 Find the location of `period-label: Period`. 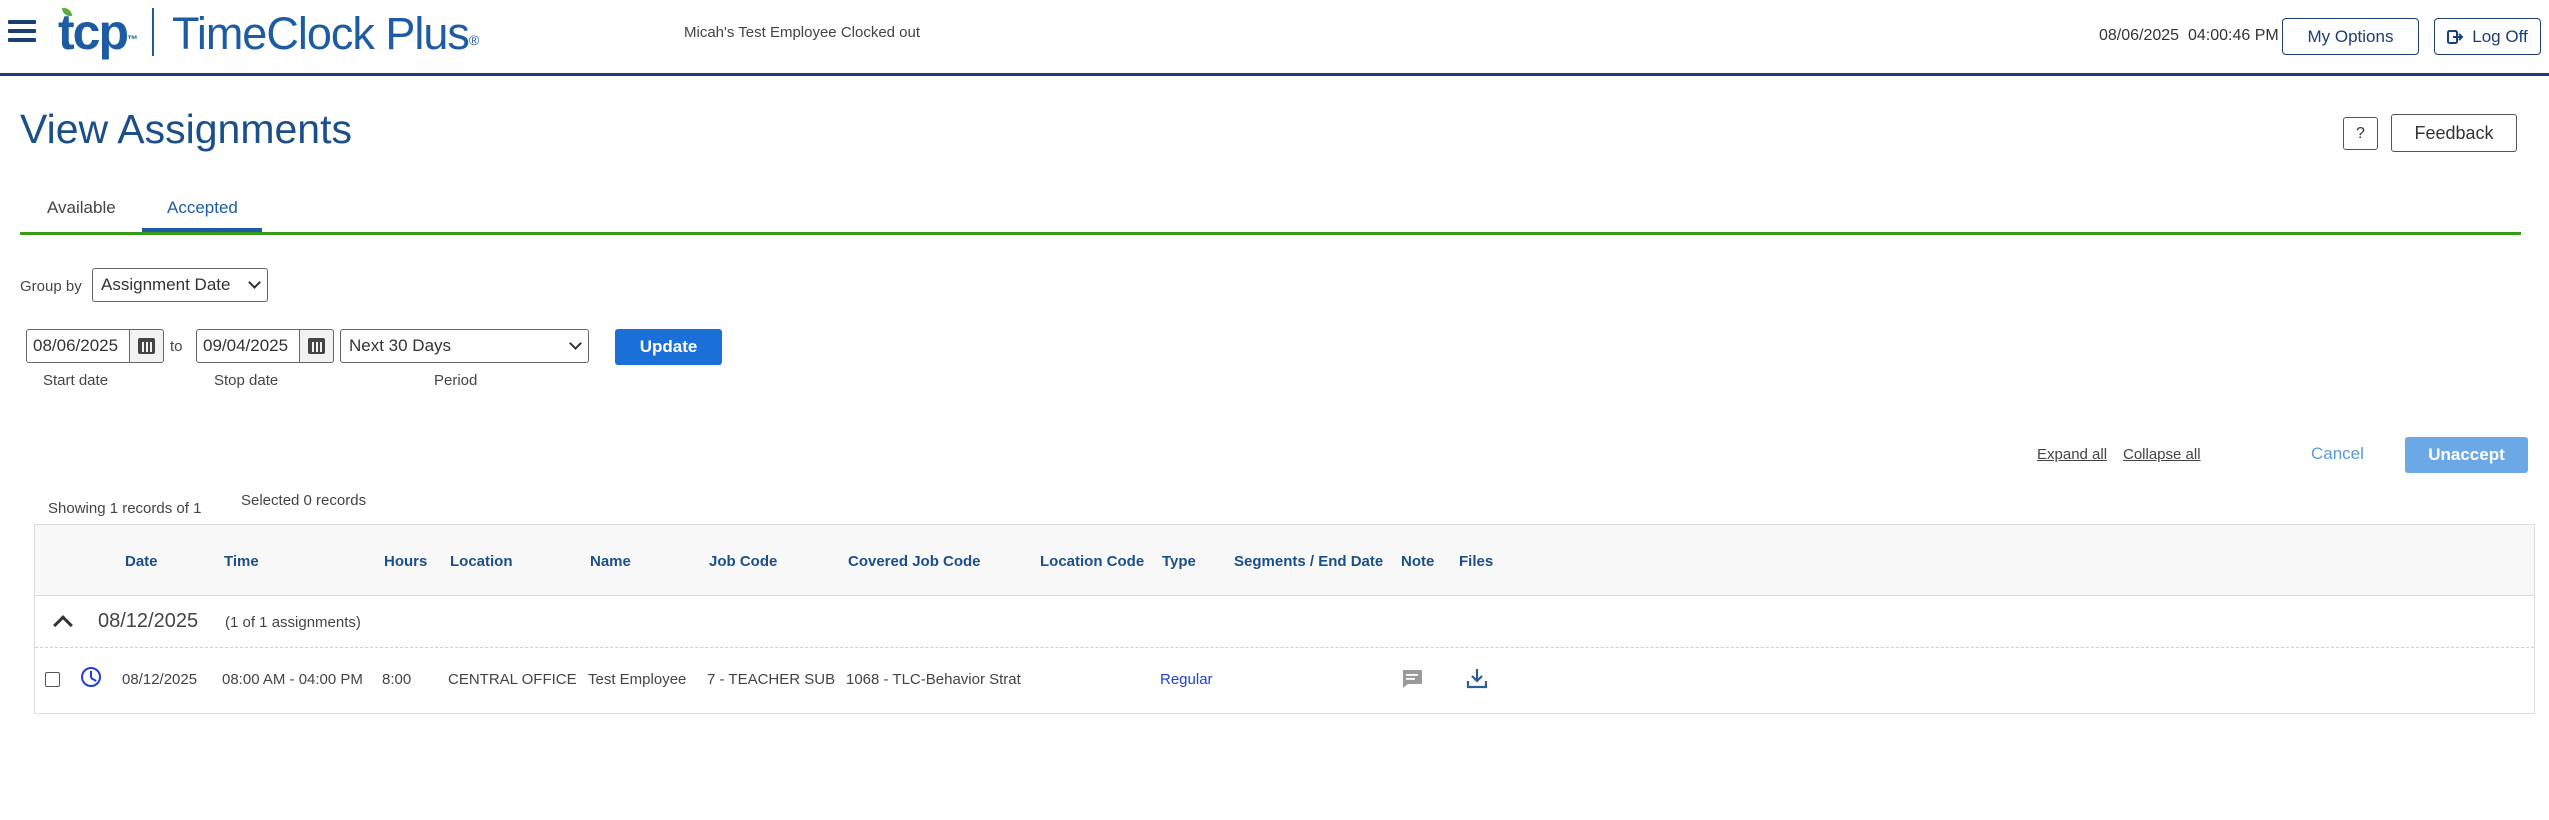

period-label: Period is located at coordinates (456, 380).